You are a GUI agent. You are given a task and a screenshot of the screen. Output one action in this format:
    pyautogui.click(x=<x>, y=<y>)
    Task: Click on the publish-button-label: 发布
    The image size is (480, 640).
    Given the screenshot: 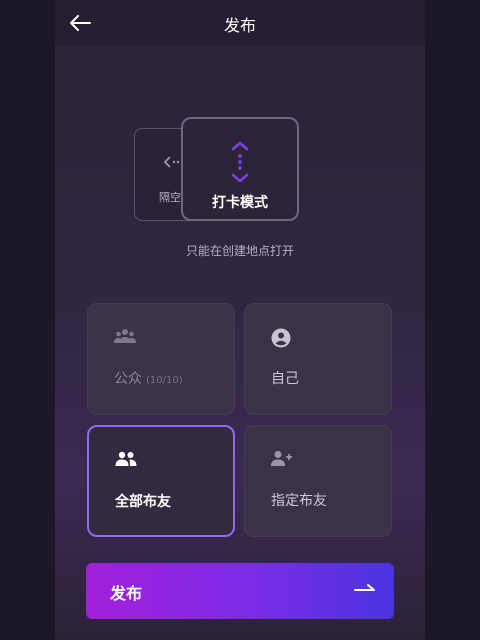 What is the action you would take?
    pyautogui.click(x=126, y=593)
    